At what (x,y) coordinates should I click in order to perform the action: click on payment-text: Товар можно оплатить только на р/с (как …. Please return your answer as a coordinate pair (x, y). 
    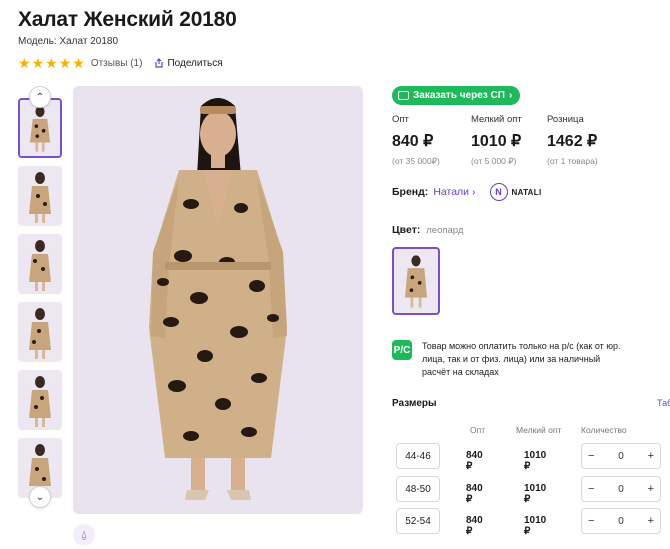
    Looking at the image, I should click on (521, 359).